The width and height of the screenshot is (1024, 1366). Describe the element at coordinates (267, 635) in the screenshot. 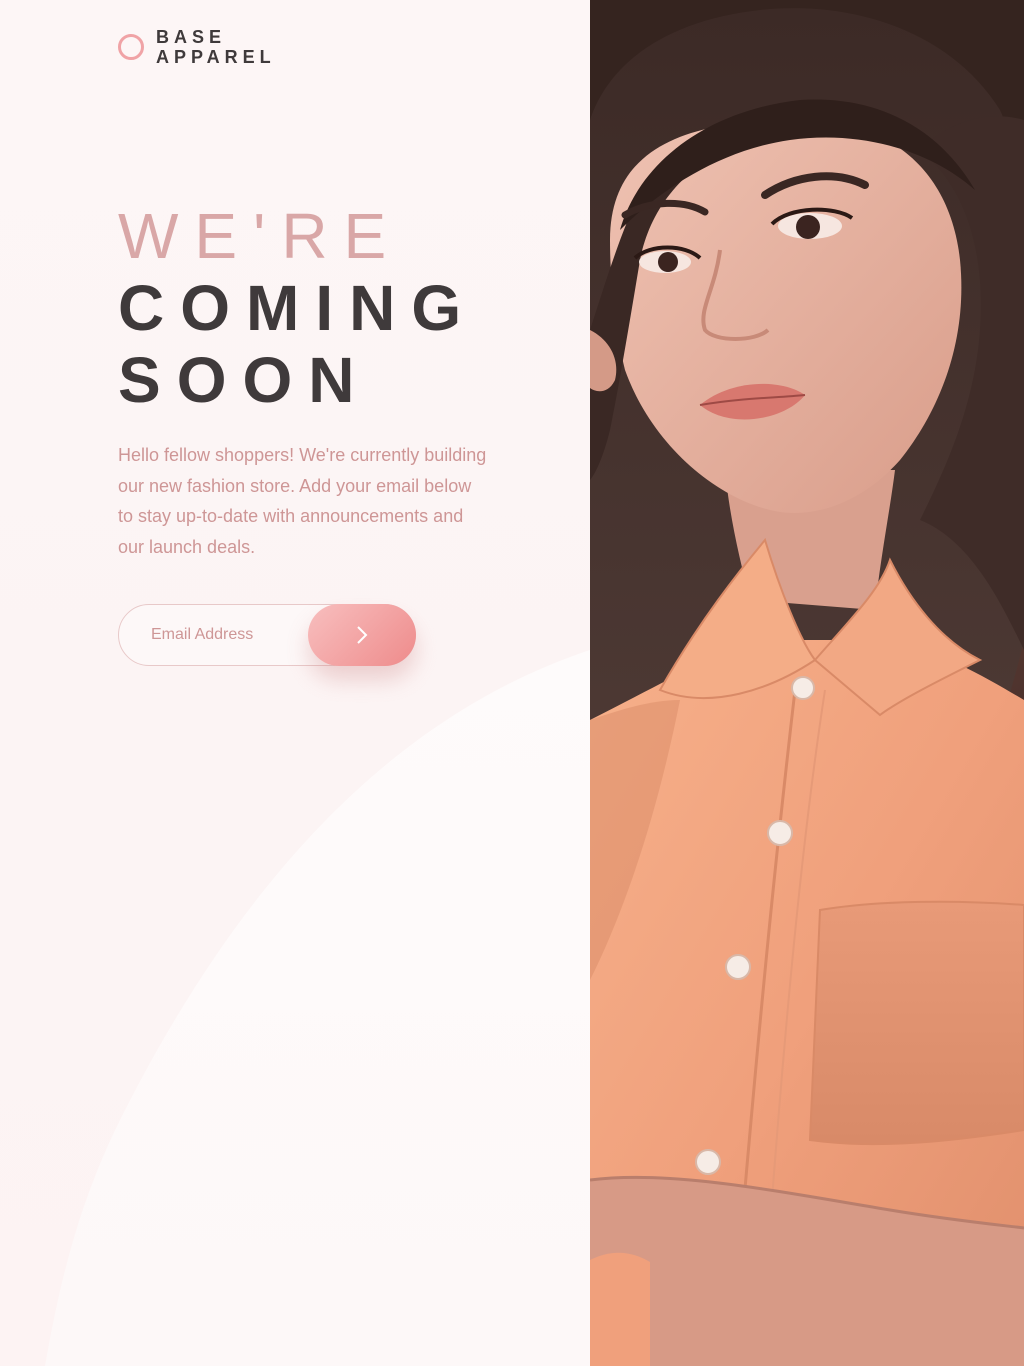

I see `signup-form` at that location.